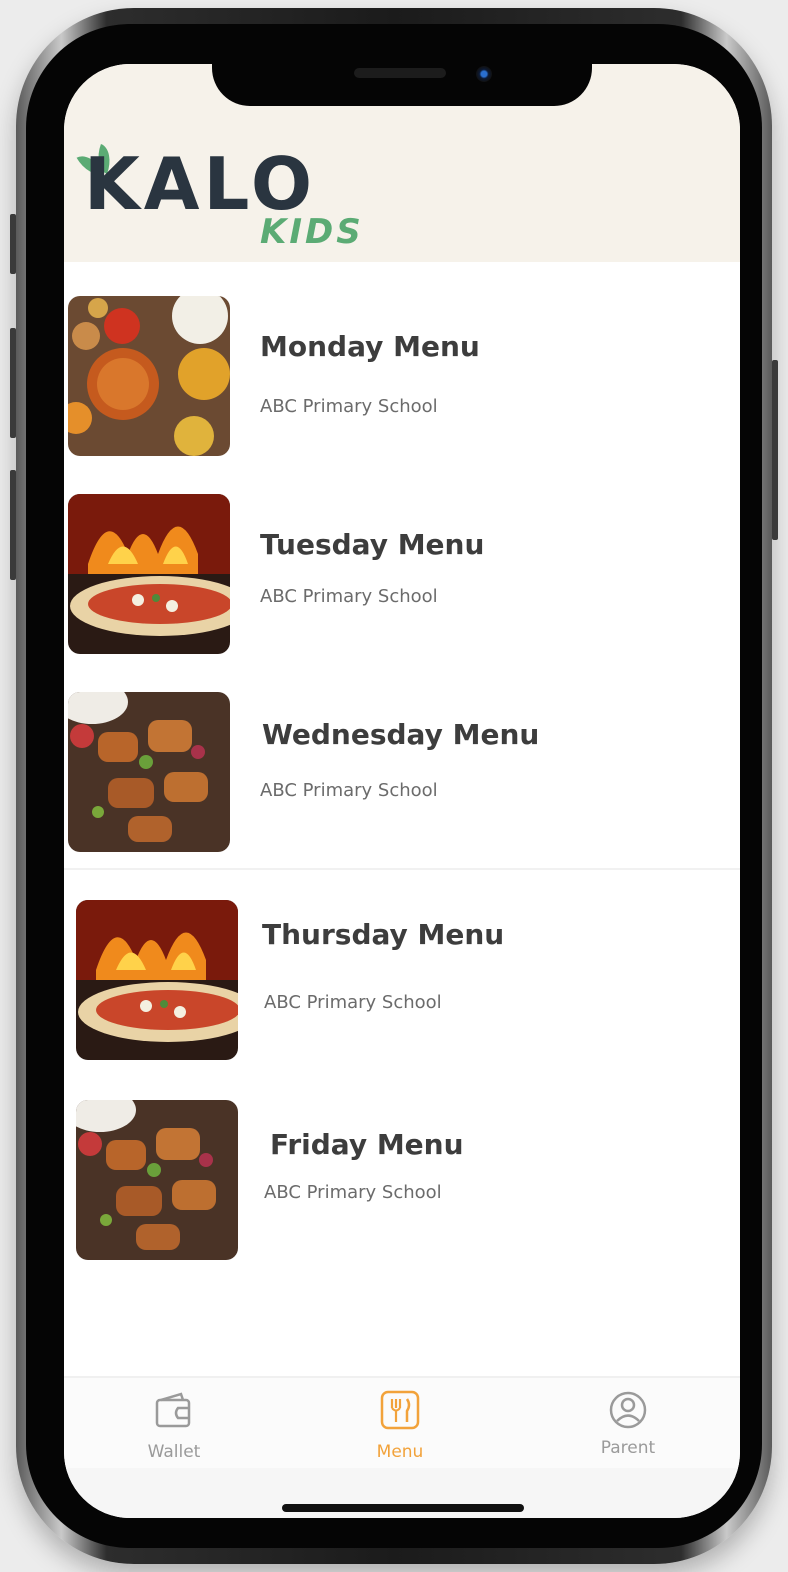  I want to click on volume-down-button, so click(13, 525).